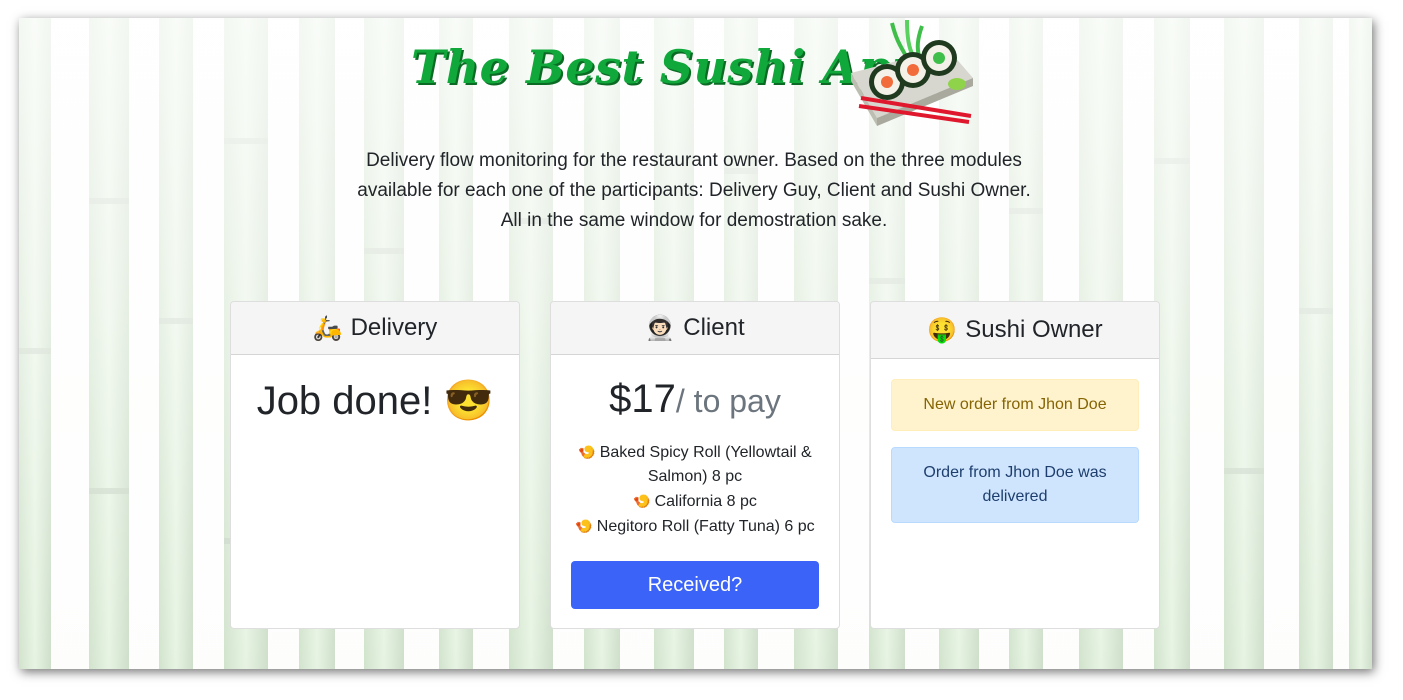  I want to click on scooter-icon: 🛵, so click(327, 328).